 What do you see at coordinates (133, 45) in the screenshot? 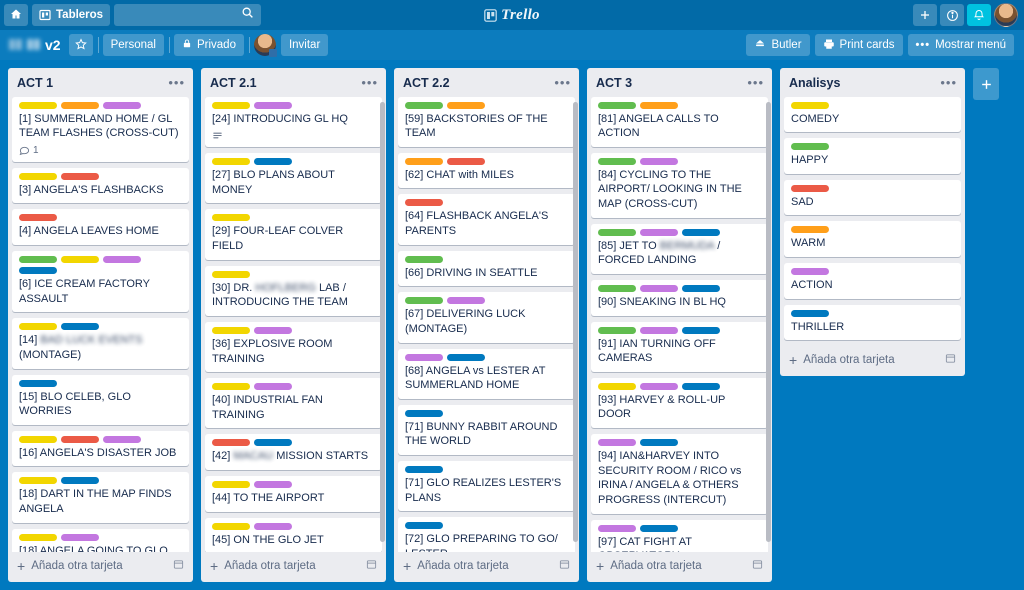
I see `board-visibility-personal-button: Personal` at bounding box center [133, 45].